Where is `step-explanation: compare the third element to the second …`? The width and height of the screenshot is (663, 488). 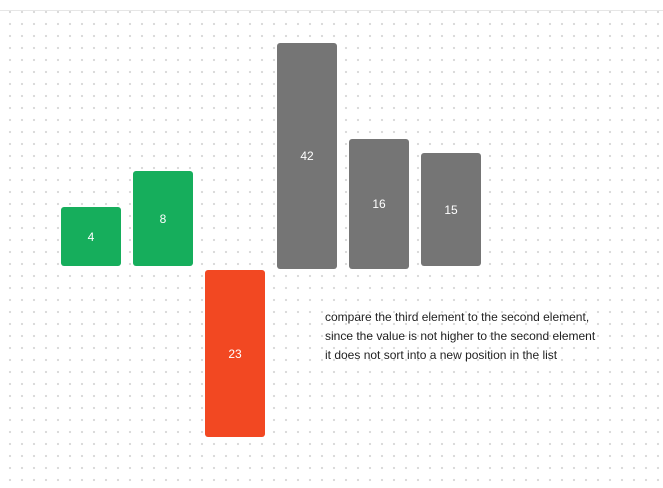 step-explanation: compare the third element to the second … is located at coordinates (490, 336).